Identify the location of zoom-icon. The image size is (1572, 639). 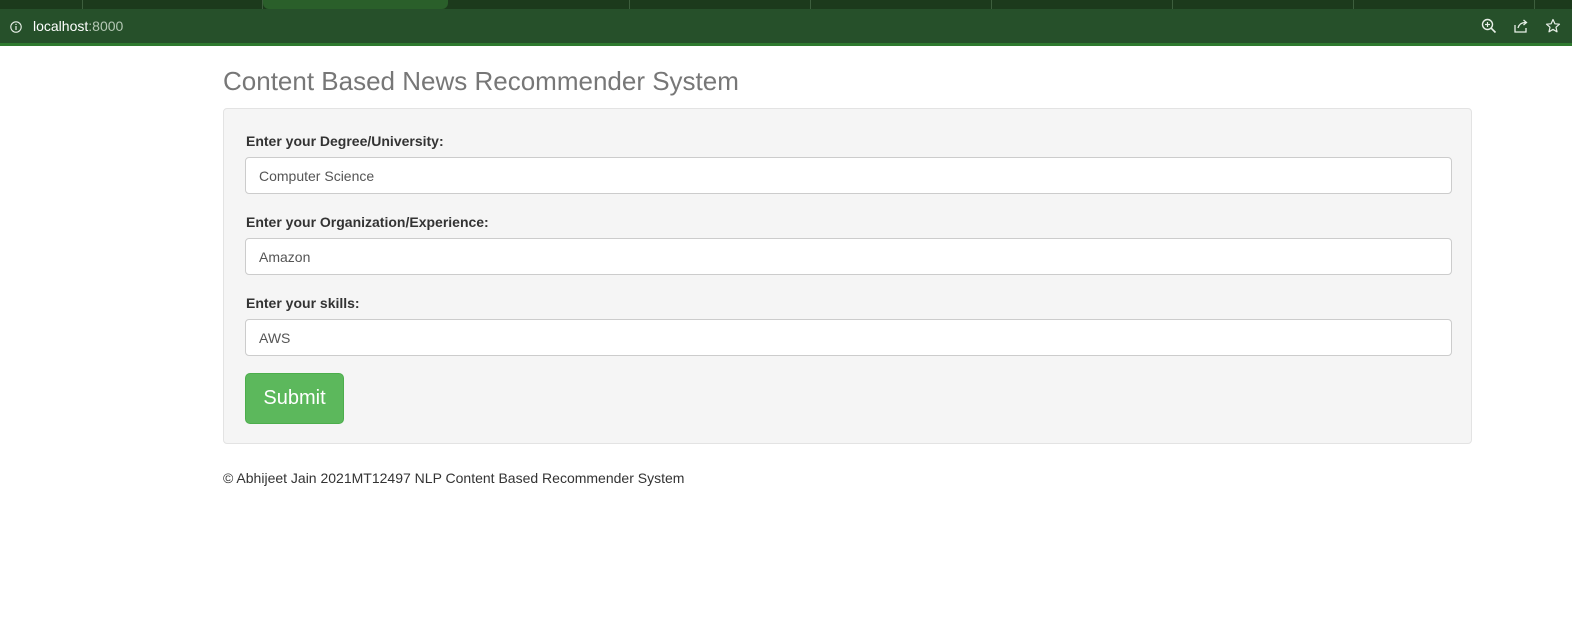
(1489, 26).